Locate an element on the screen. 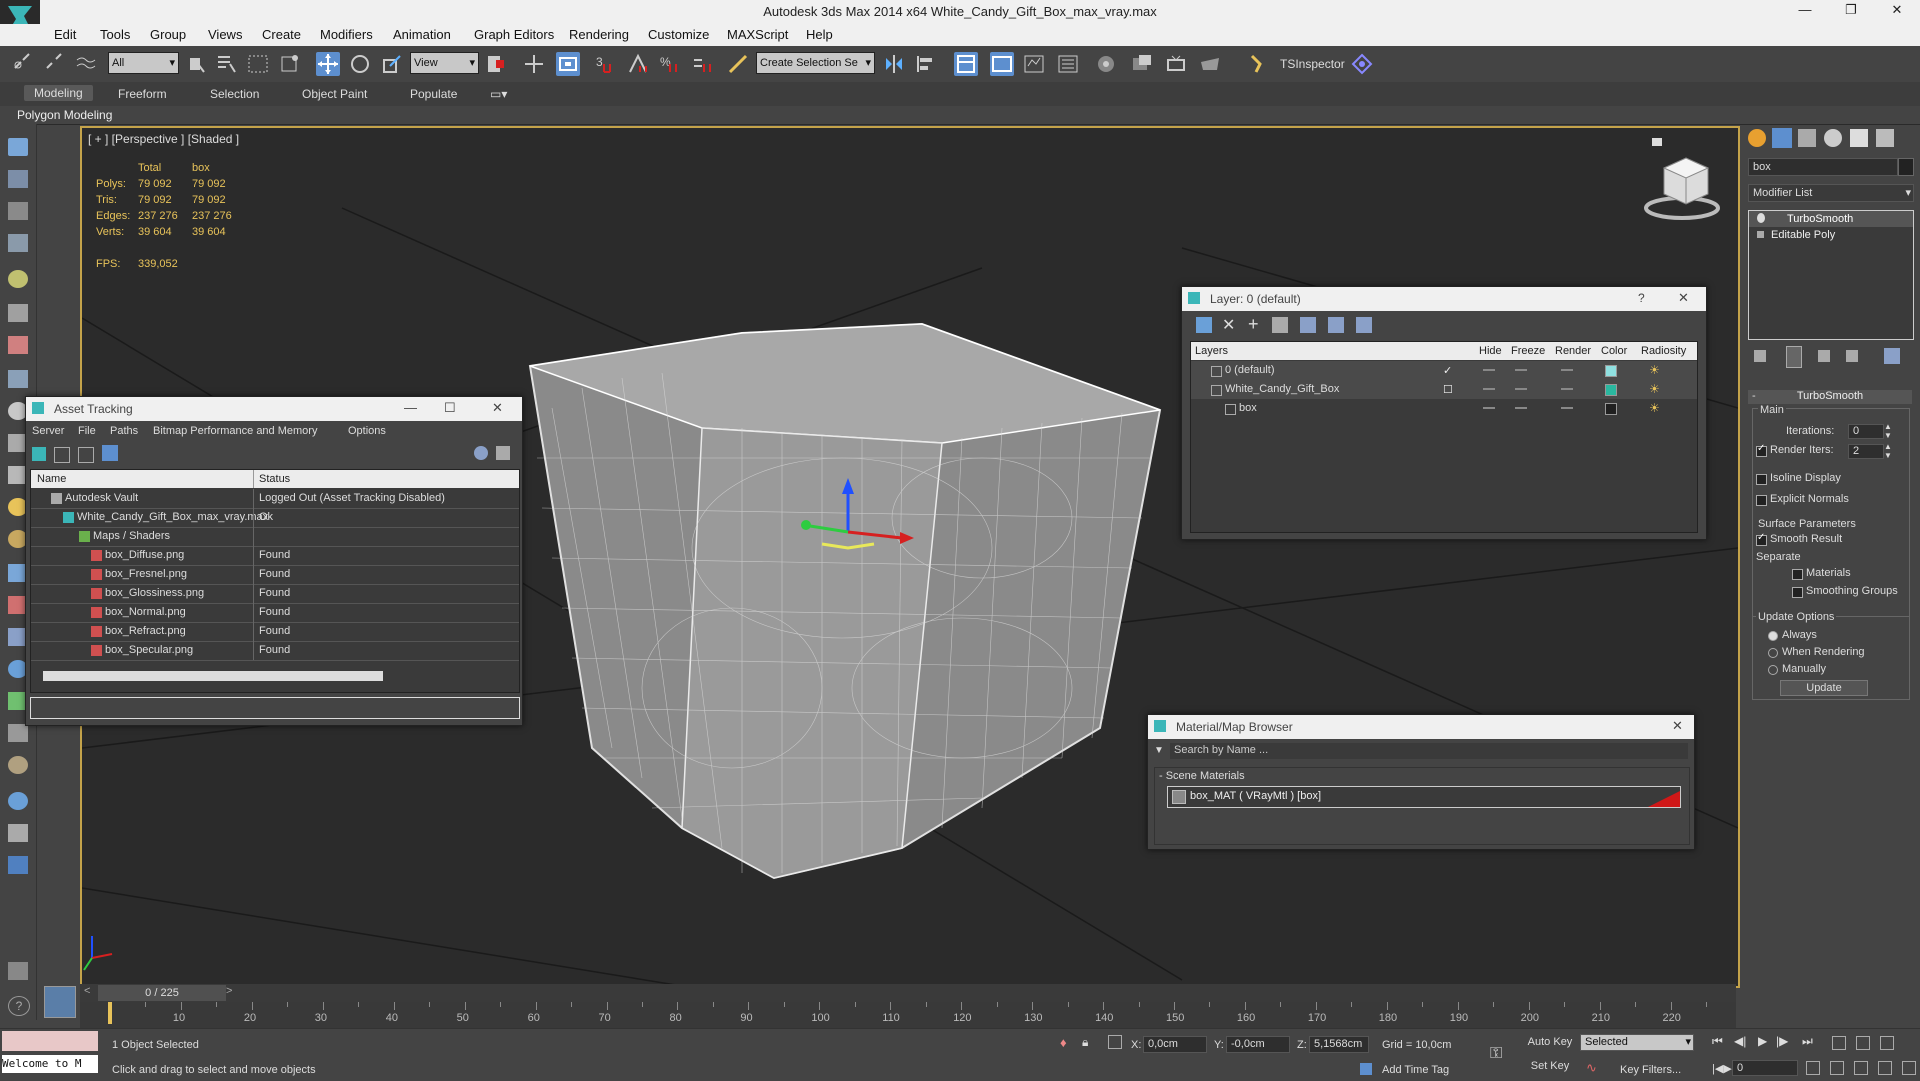 The width and height of the screenshot is (1920, 1081). tab-selection: Selection is located at coordinates (234, 94).